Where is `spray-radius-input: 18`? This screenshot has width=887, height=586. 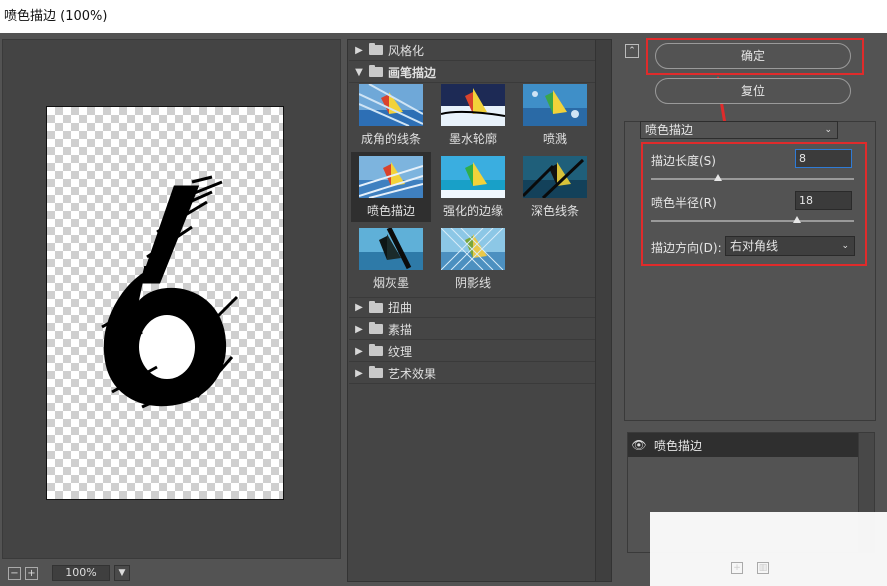 spray-radius-input: 18 is located at coordinates (823, 200).